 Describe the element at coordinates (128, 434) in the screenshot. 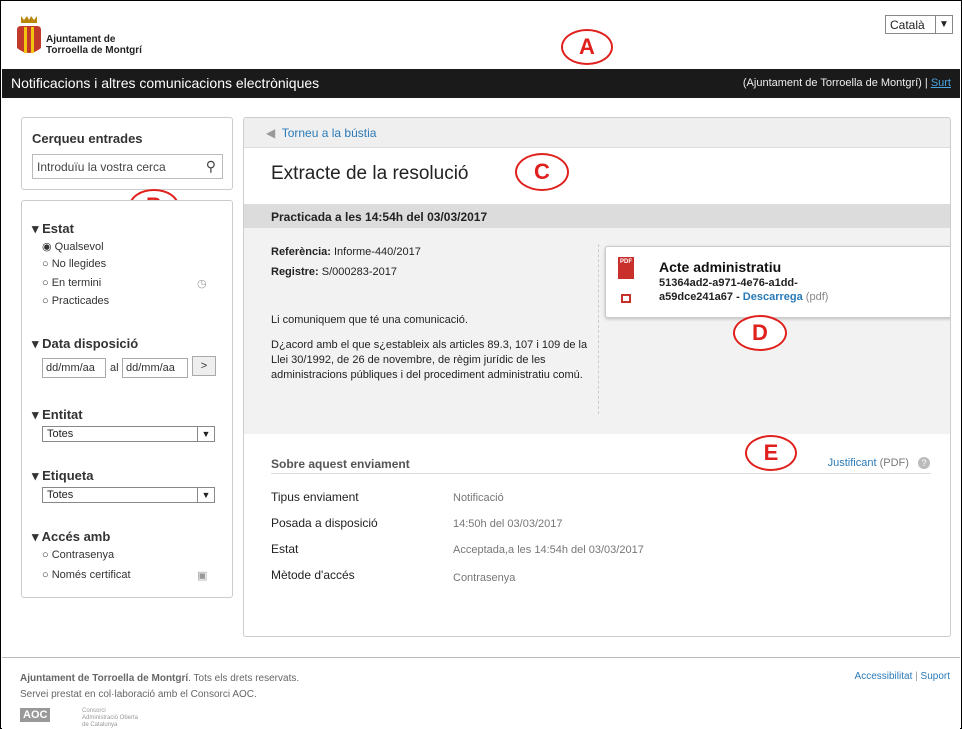

I see `entitat-select: Totes ▼` at that location.